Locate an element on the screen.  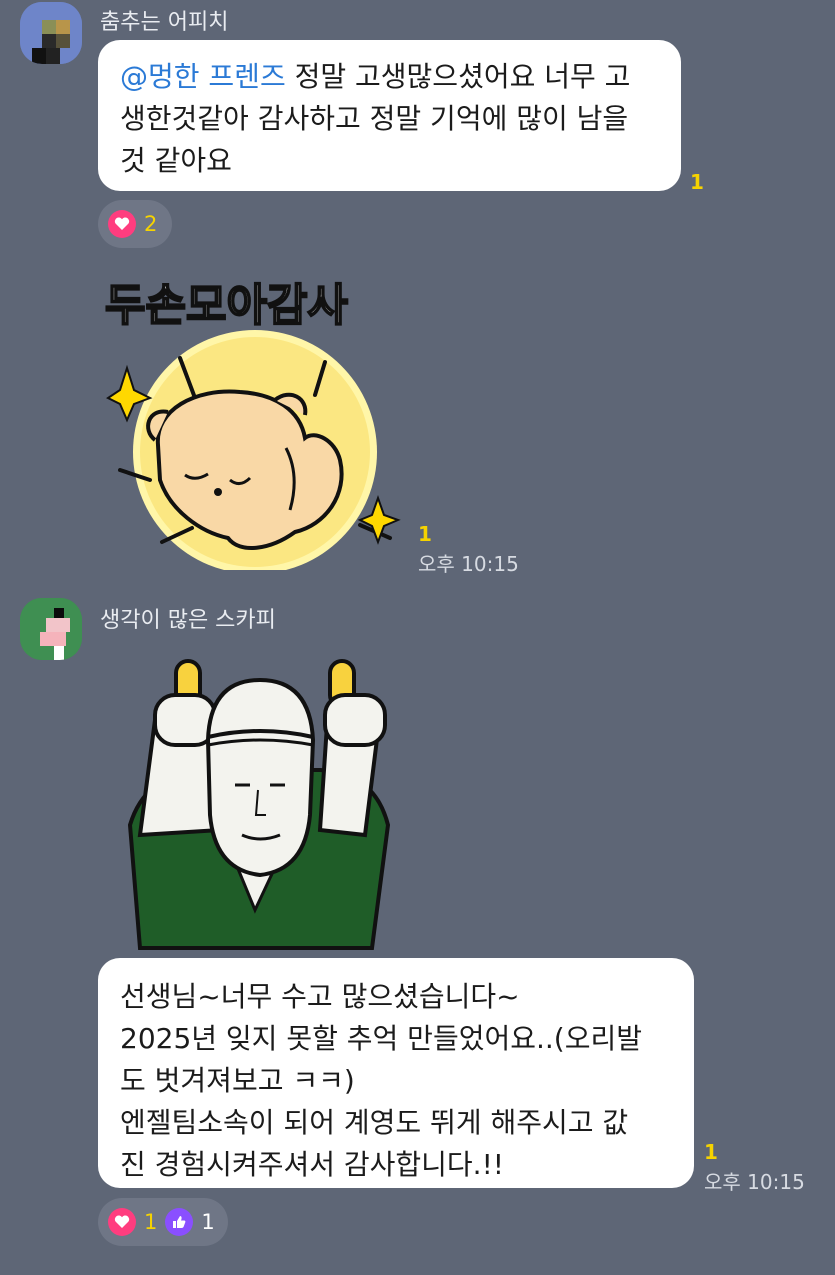
message-line: 2025년 잊지 못할 추억 만들었어요..(오리발 is located at coordinates (381, 1038).